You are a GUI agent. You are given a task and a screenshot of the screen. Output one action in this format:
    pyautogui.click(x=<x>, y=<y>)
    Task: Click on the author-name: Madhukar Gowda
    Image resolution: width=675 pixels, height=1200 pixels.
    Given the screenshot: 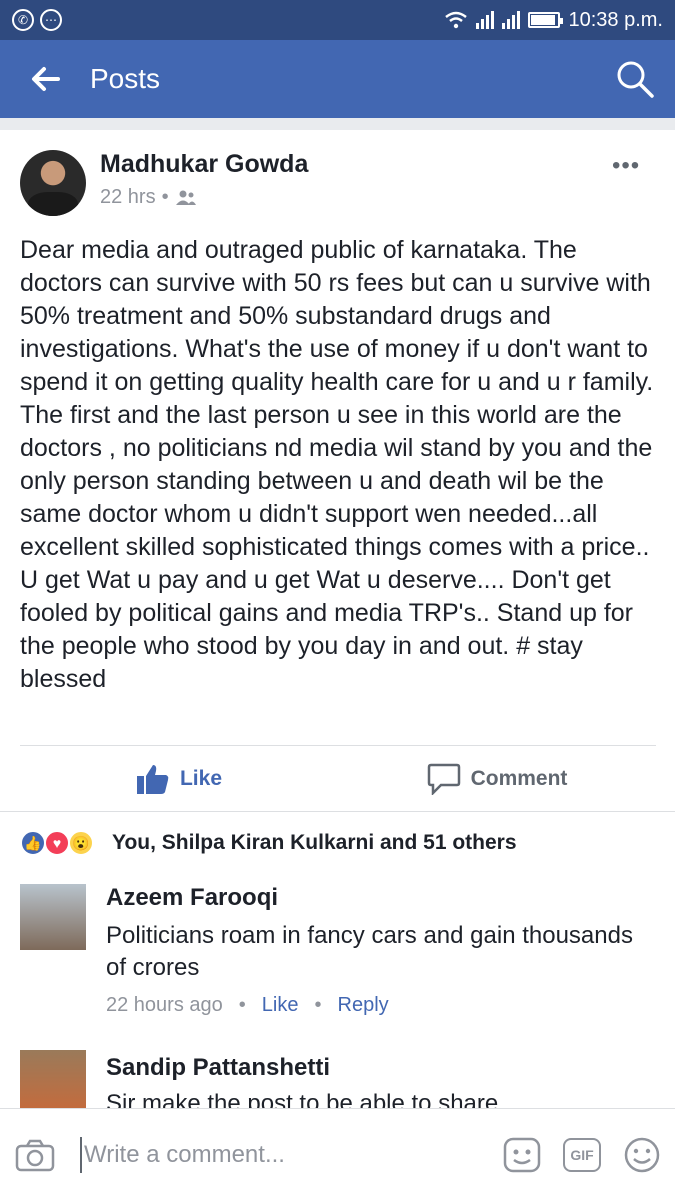 What is the action you would take?
    pyautogui.click(x=204, y=164)
    